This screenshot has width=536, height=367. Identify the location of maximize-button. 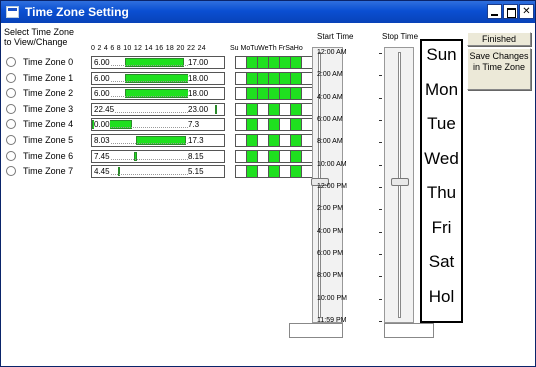
(510, 11).